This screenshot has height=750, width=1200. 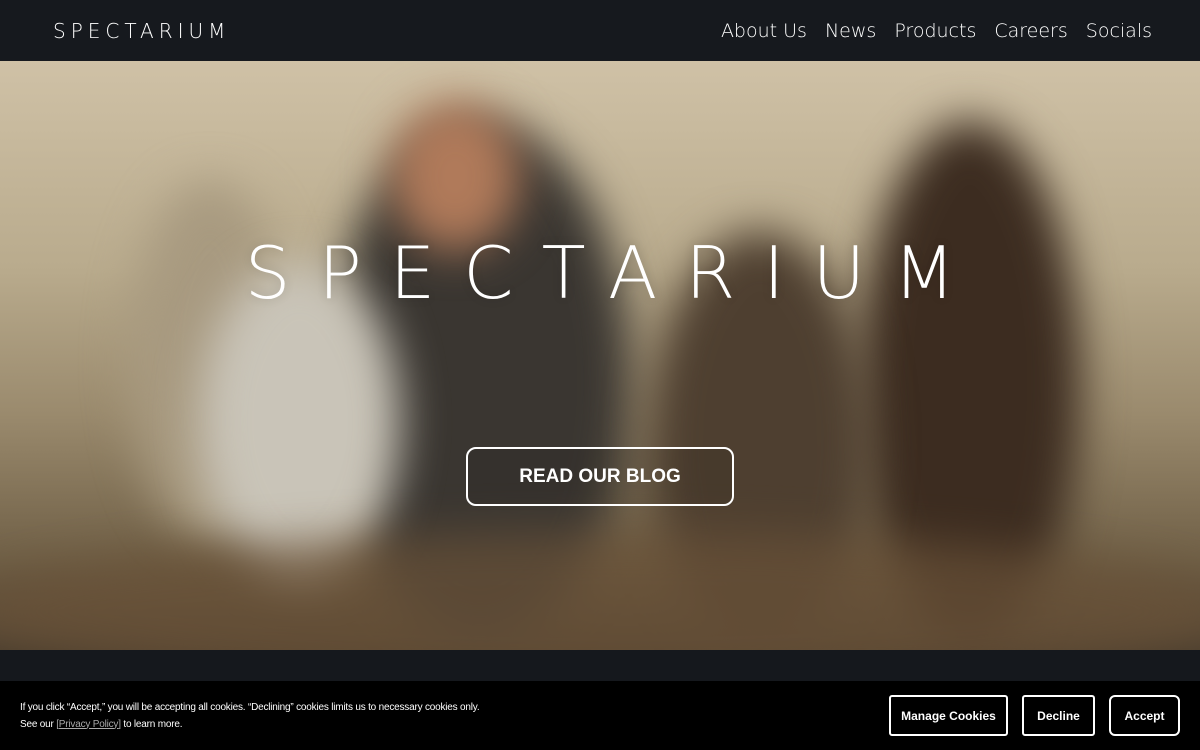 What do you see at coordinates (948, 715) in the screenshot?
I see `manage-cookies-button: Manage Cookies` at bounding box center [948, 715].